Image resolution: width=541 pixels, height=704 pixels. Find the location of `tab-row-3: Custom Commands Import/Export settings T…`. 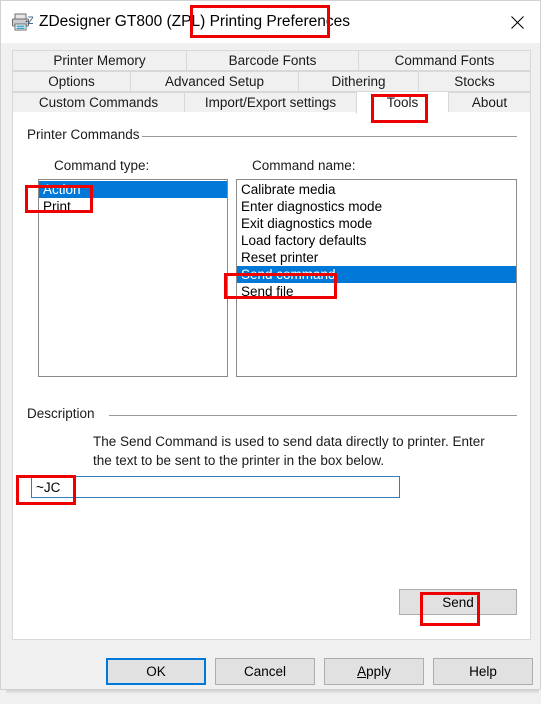

tab-row-3: Custom Commands Import/Export settings T… is located at coordinates (271, 102).